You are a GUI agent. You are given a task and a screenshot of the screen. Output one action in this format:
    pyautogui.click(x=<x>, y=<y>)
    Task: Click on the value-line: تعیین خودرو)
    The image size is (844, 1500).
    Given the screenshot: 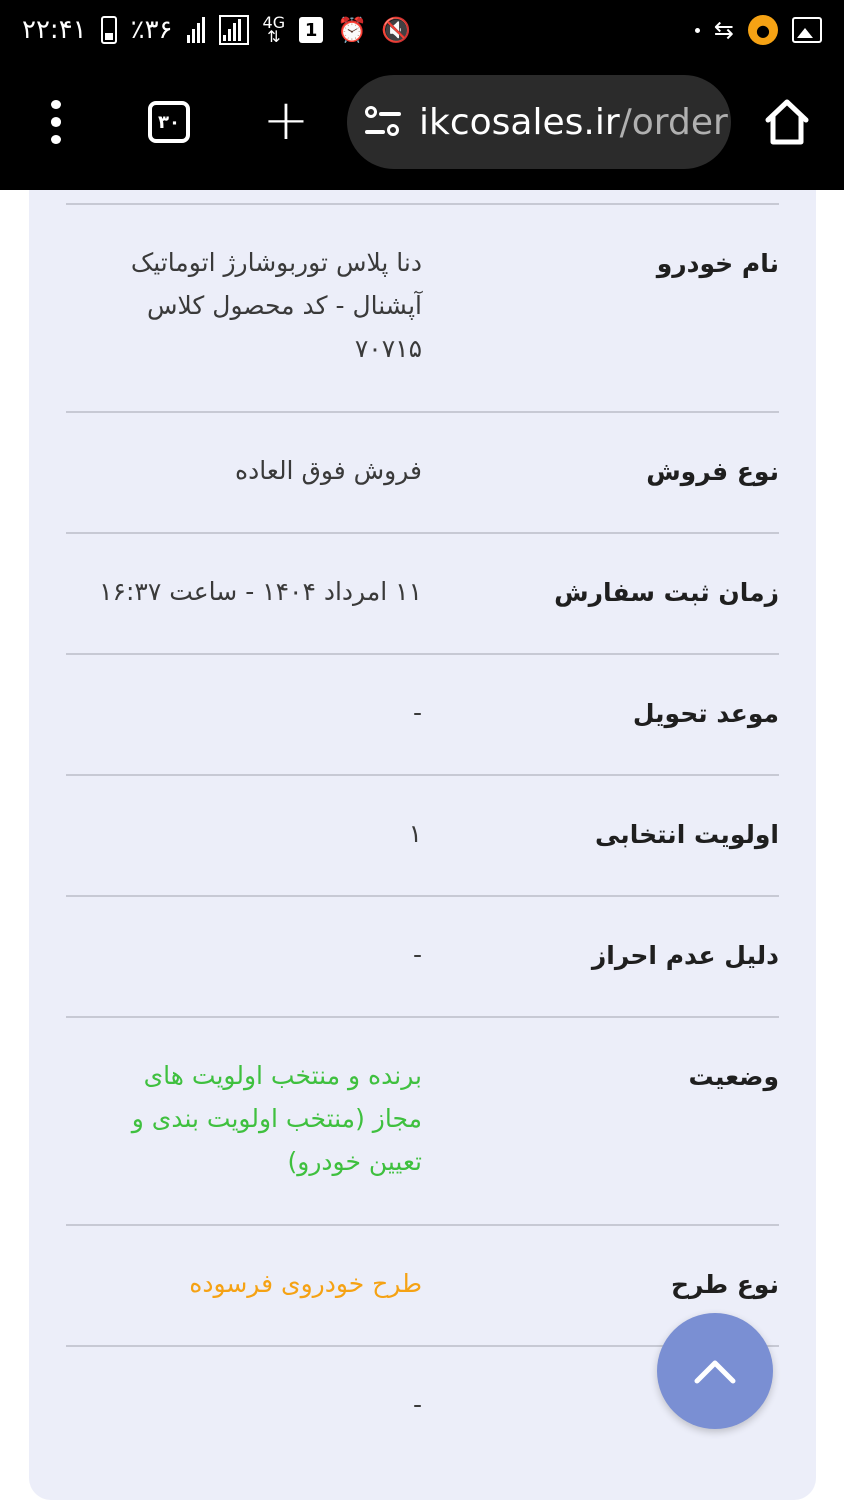 What is the action you would take?
    pyautogui.click(x=355, y=1161)
    